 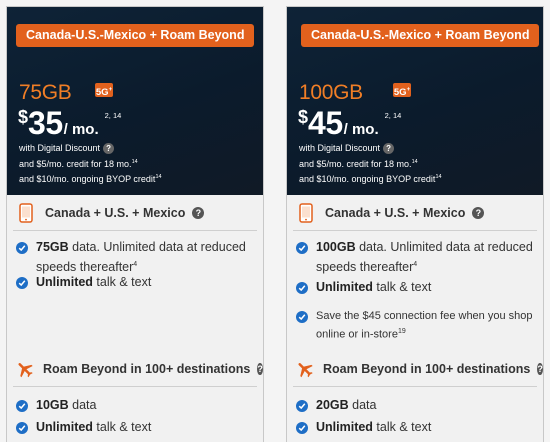 I want to click on price-amount: 45, so click(x=325, y=123).